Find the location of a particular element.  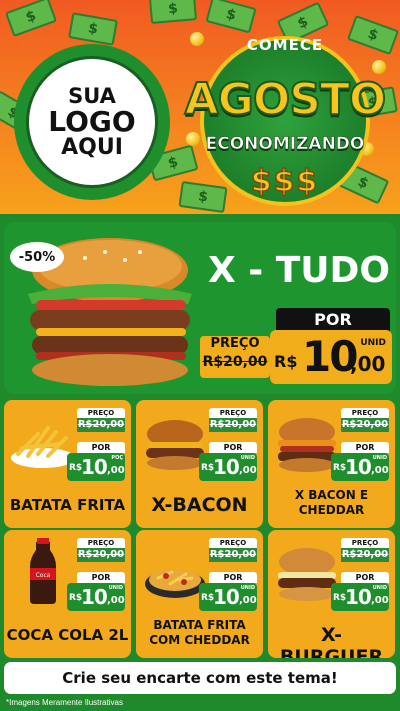

featured-old-price: R$20,00 is located at coordinates (235, 362).